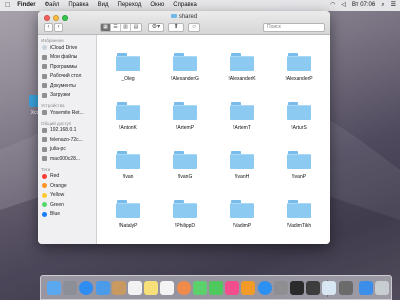 The width and height of the screenshot is (400, 300). I want to click on menu-file: Файл, so click(52, 5).